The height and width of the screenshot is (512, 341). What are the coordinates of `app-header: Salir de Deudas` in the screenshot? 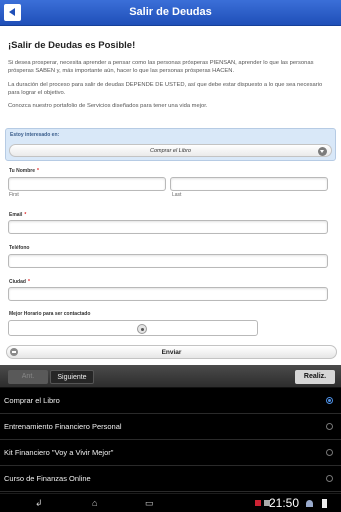 It's located at (170, 13).